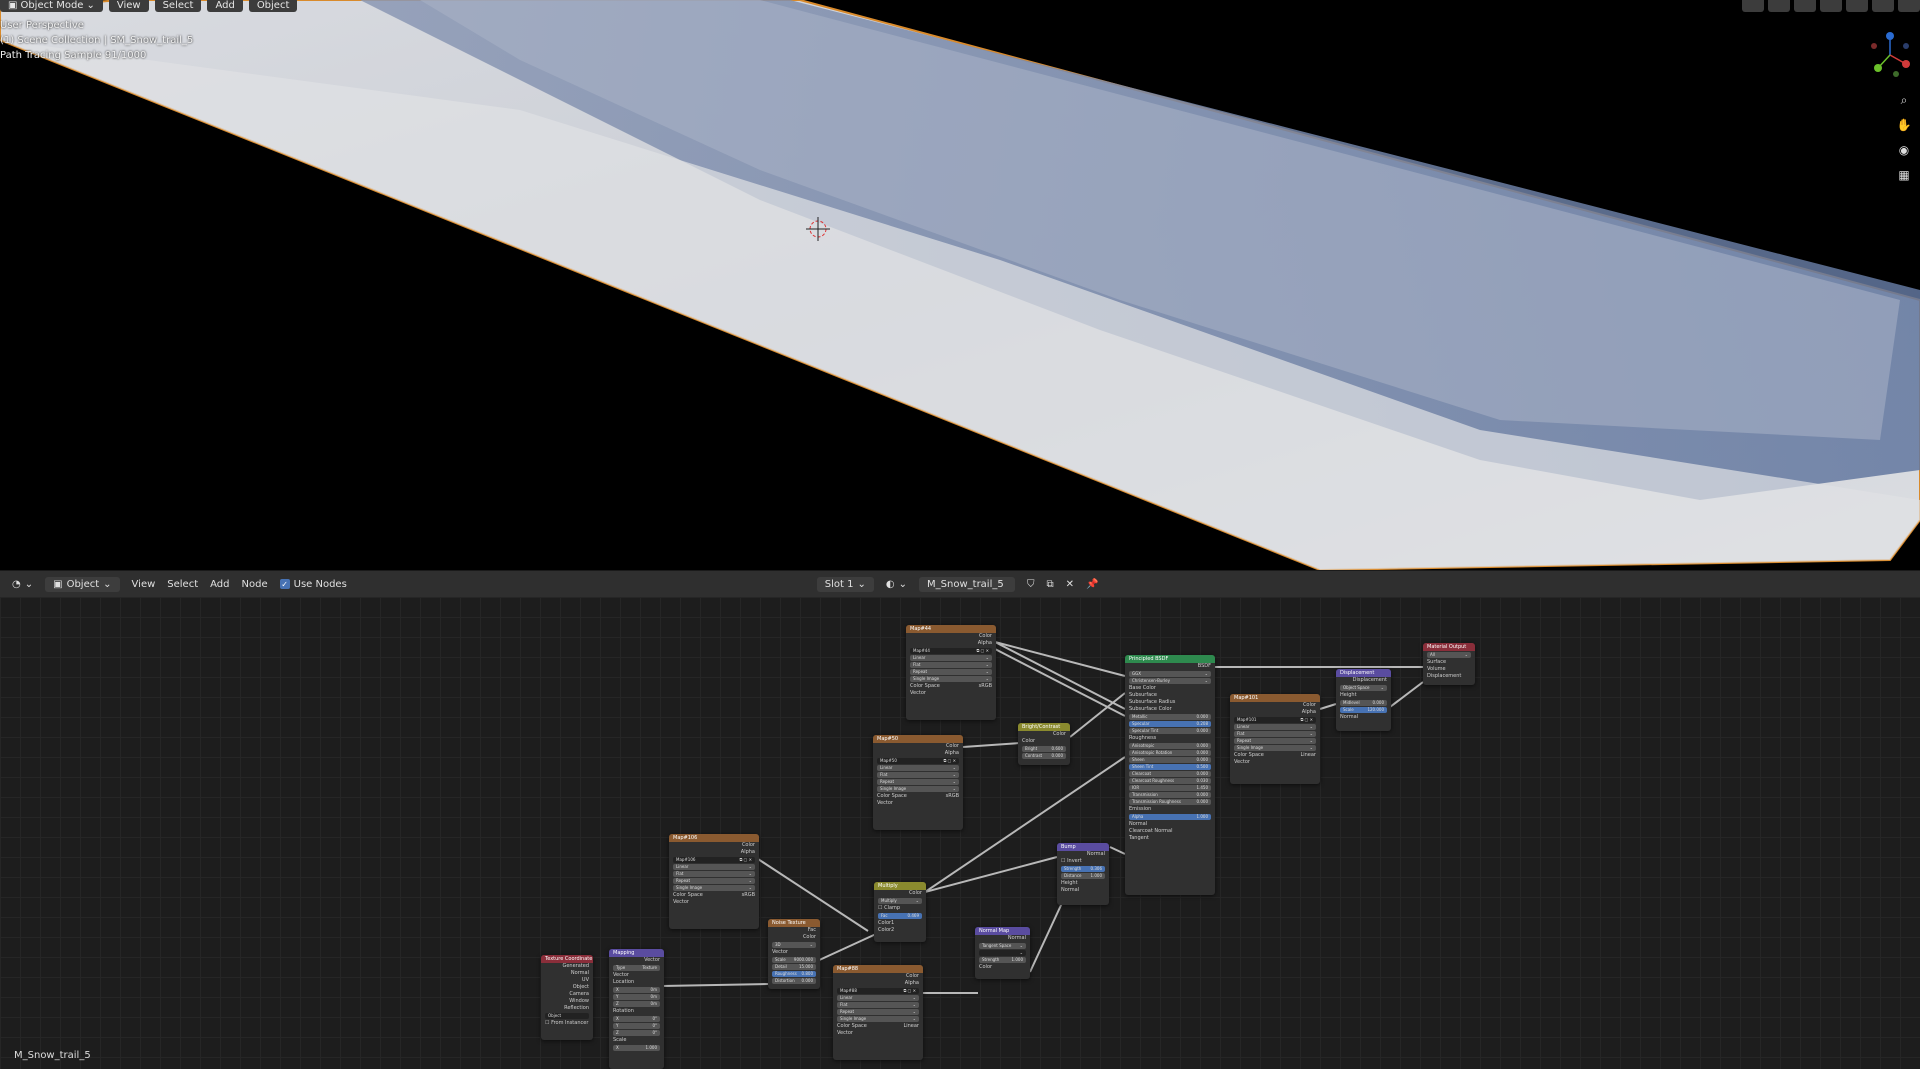  I want to click on gizmo-toggle-button, so click(1779, 6).